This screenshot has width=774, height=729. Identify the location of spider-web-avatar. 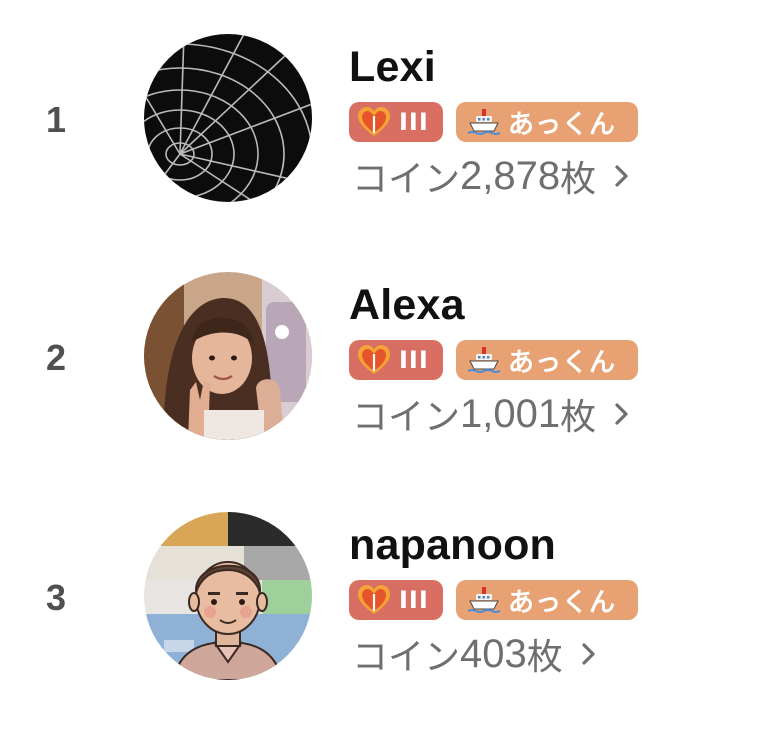
(228, 118).